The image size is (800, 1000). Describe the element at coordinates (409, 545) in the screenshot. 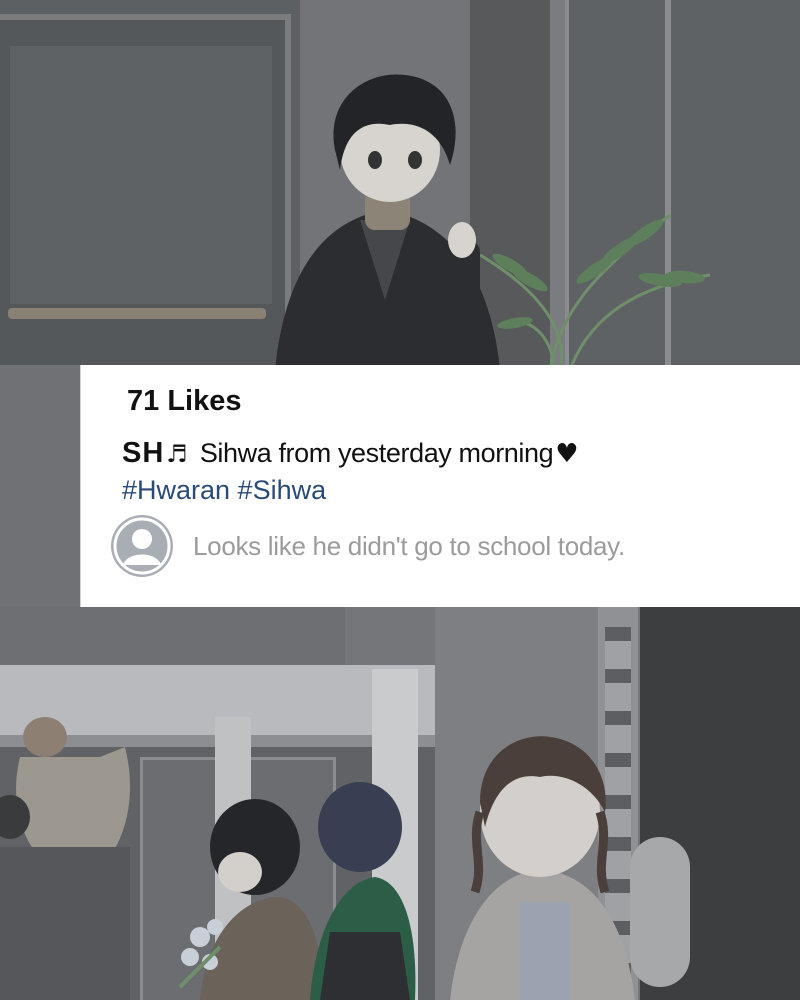

I see `comment-text: Looks like he didn't go to school today.` at that location.